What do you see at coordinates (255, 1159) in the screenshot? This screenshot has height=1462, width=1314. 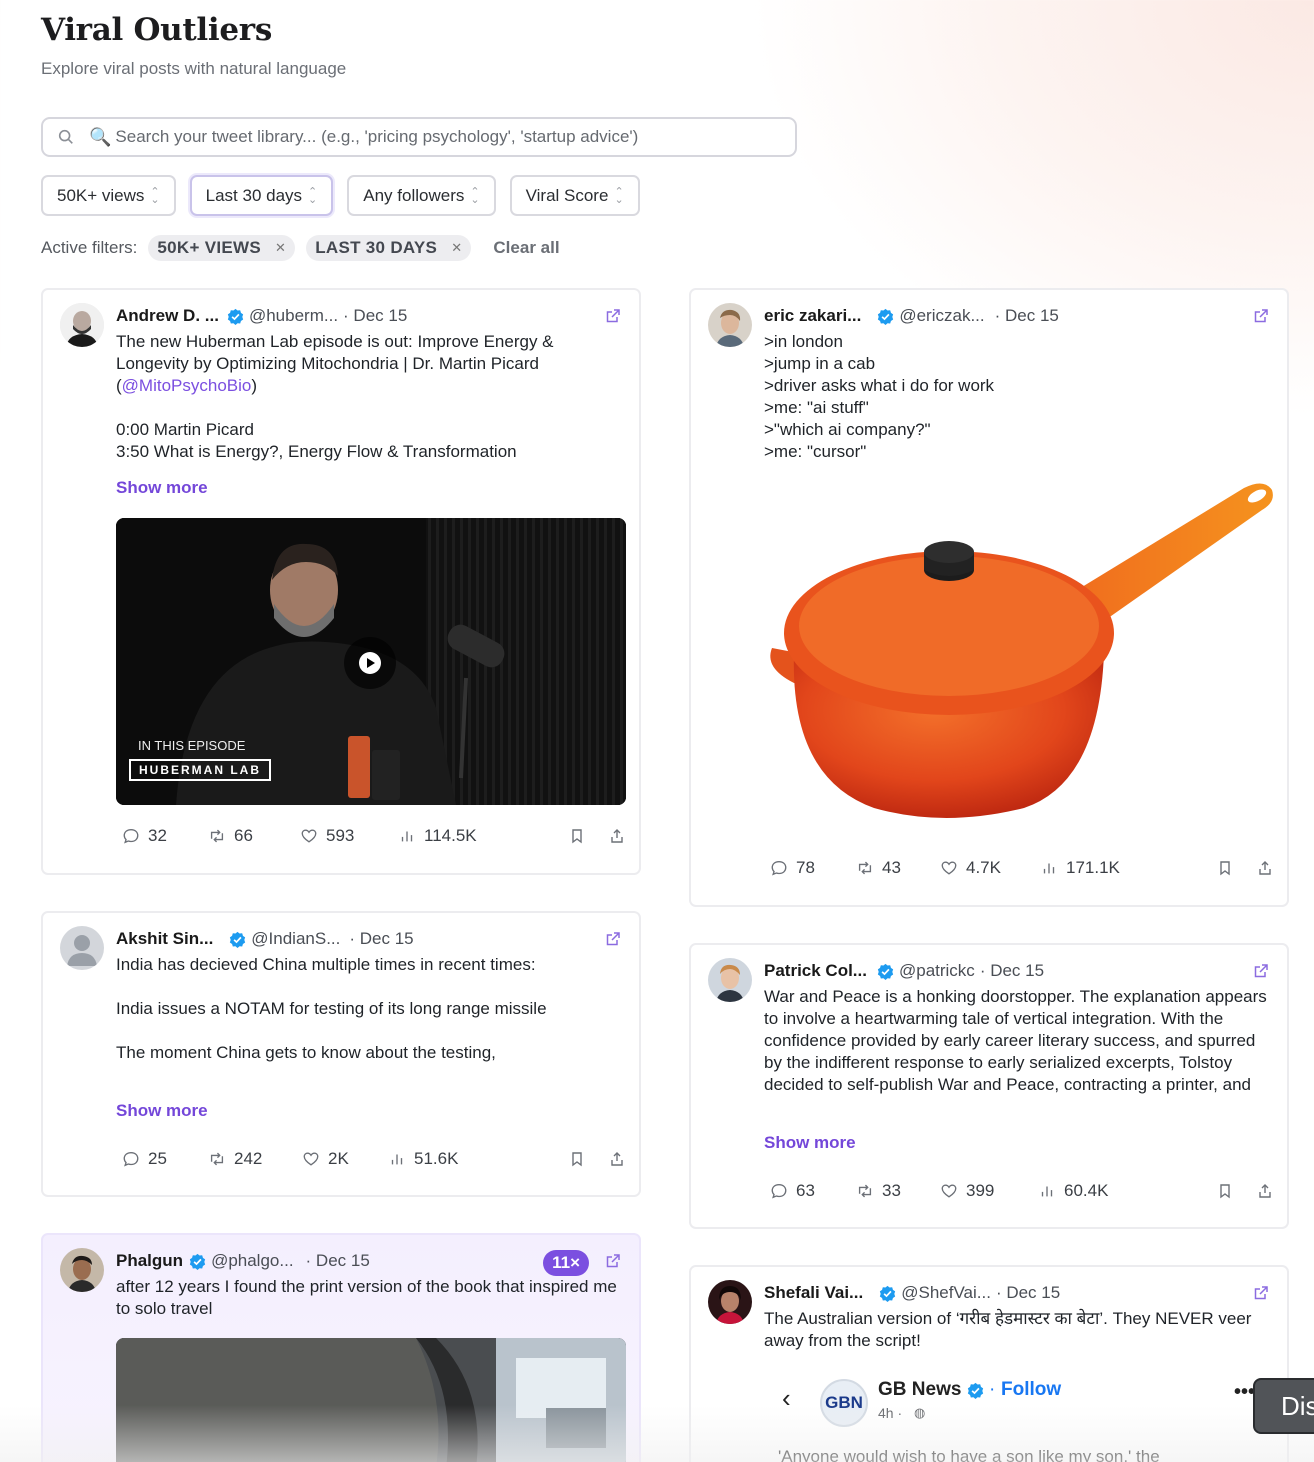 I see `retweet-count: 242` at bounding box center [255, 1159].